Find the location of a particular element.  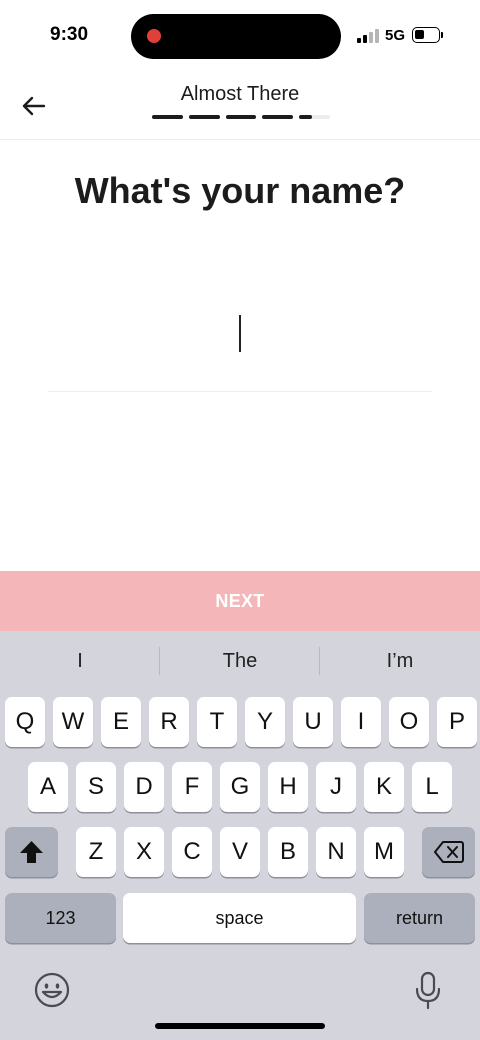

shift-key is located at coordinates (31, 852).